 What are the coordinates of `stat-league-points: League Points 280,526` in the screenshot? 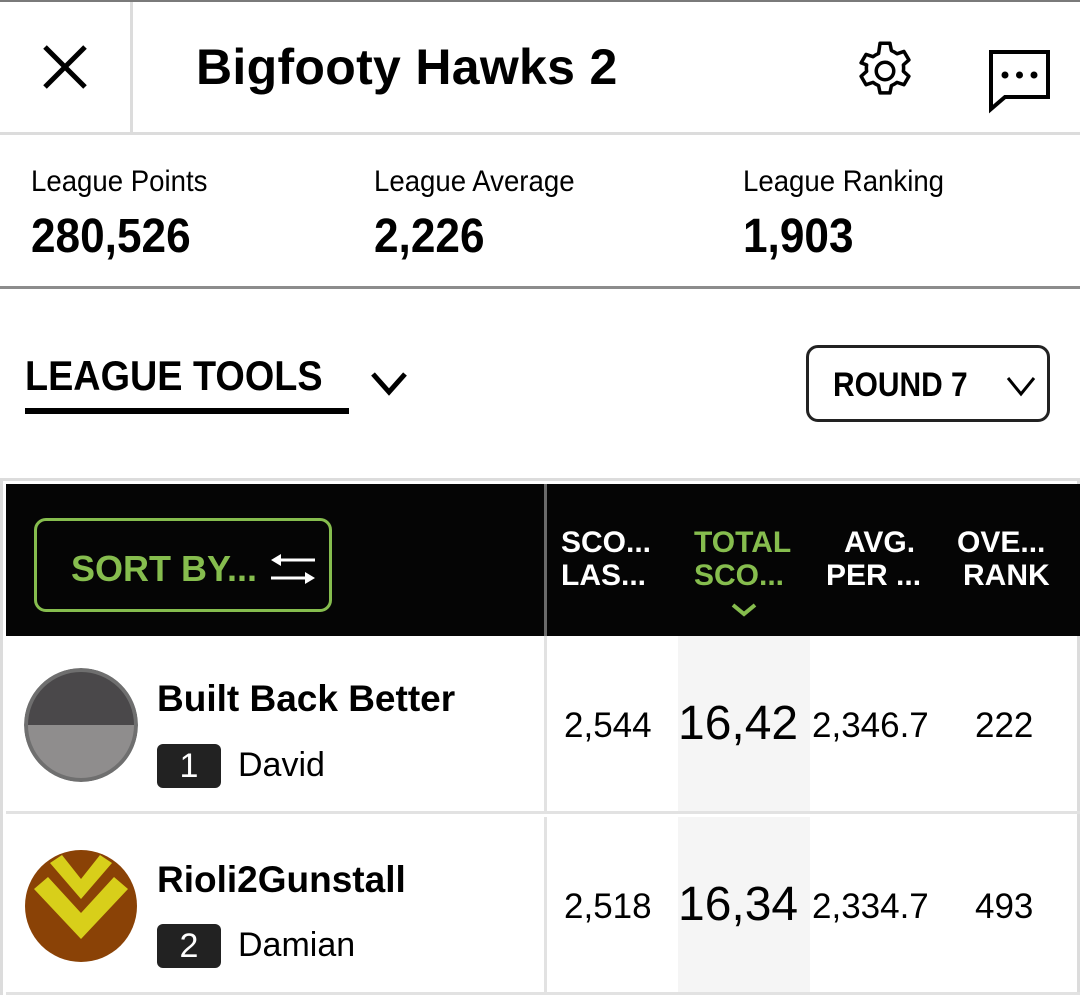 It's located at (127, 214).